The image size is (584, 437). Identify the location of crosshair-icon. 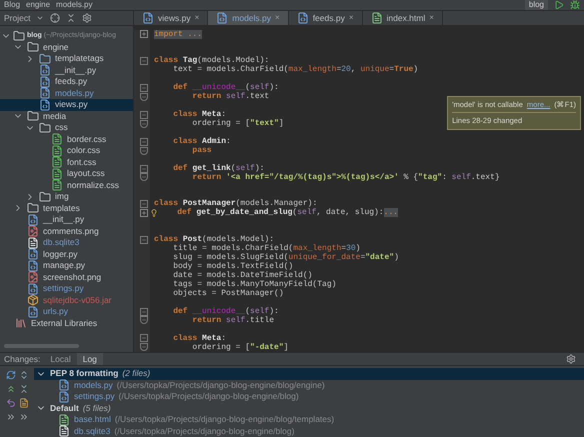
(55, 18).